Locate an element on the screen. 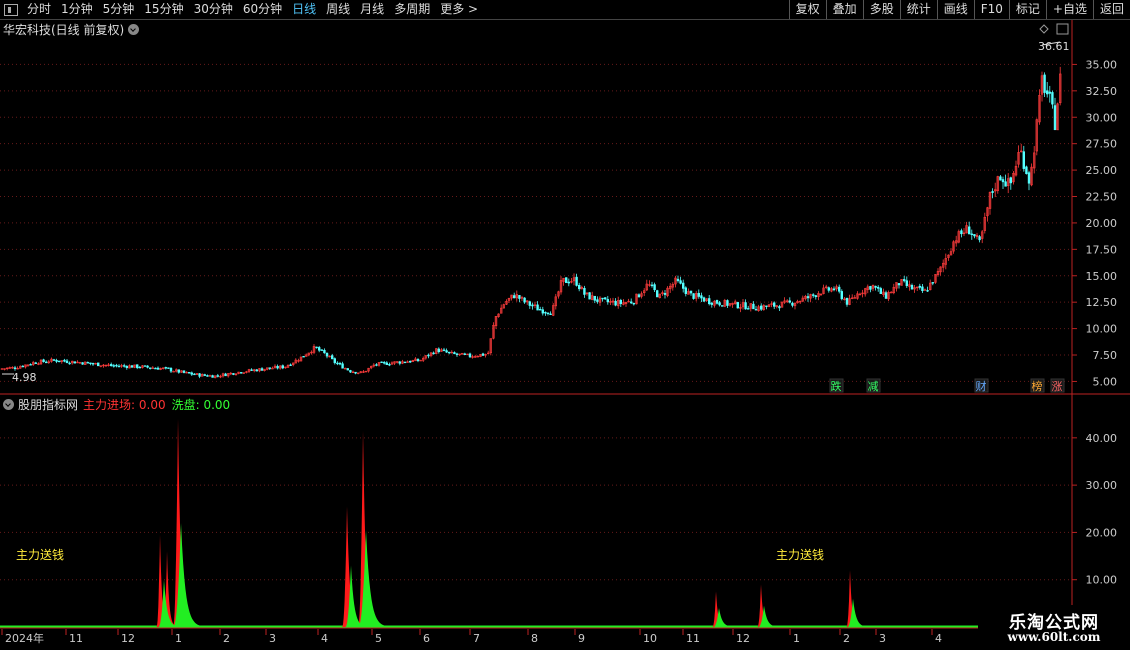 This screenshot has height=650, width=1130. annotation-label: 主力送钱 is located at coordinates (800, 555).